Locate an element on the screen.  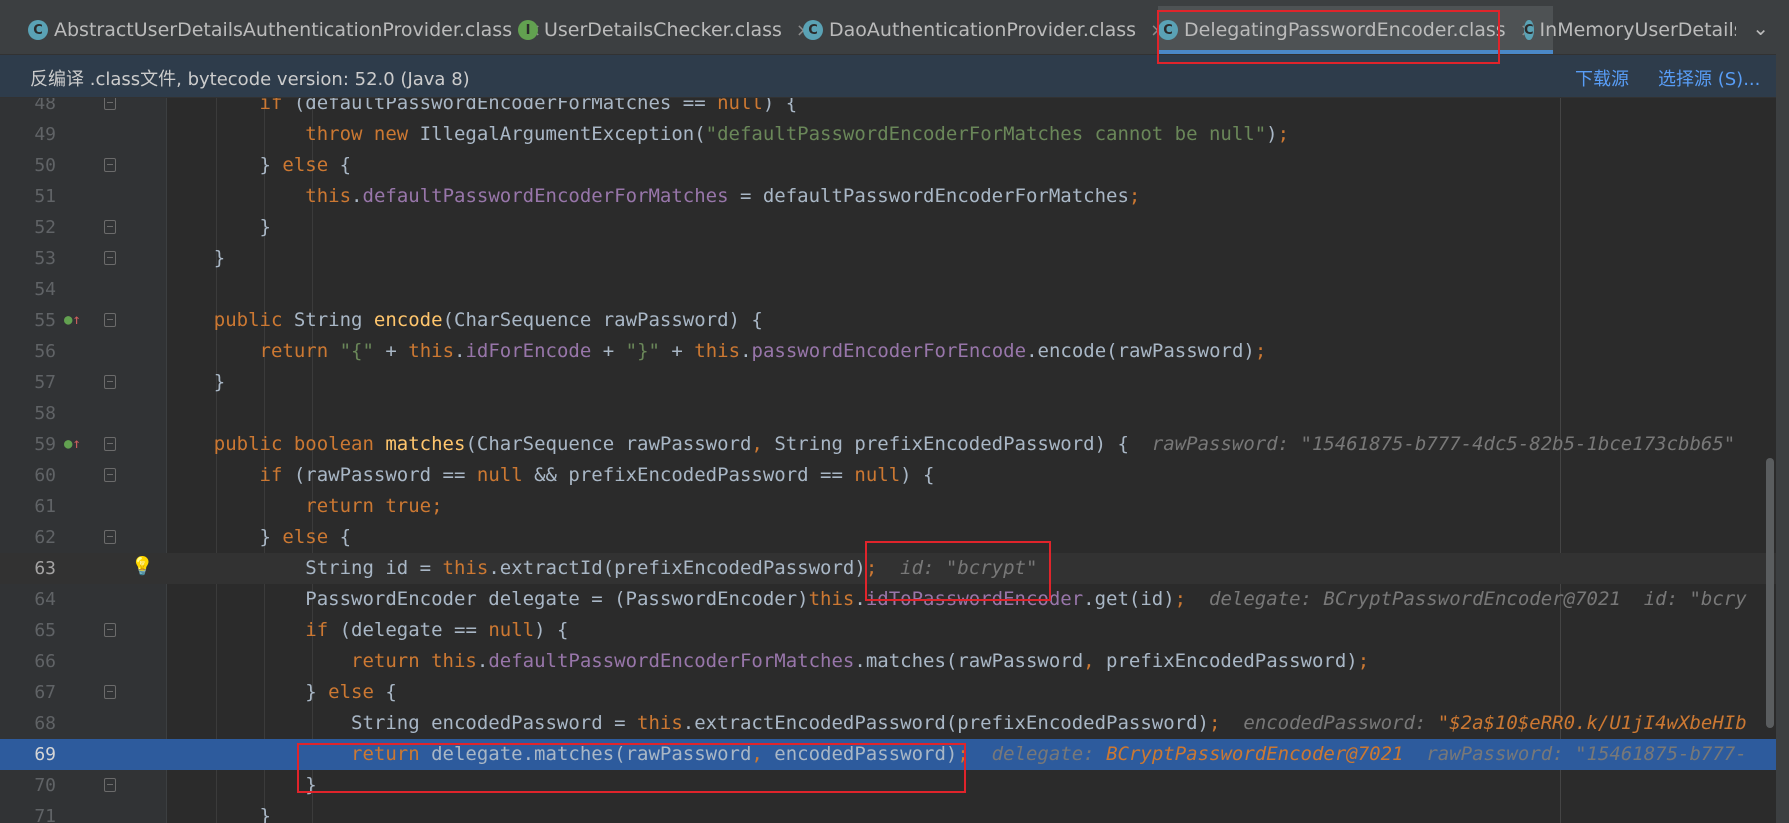
line-number: 52 is located at coordinates (45, 227).